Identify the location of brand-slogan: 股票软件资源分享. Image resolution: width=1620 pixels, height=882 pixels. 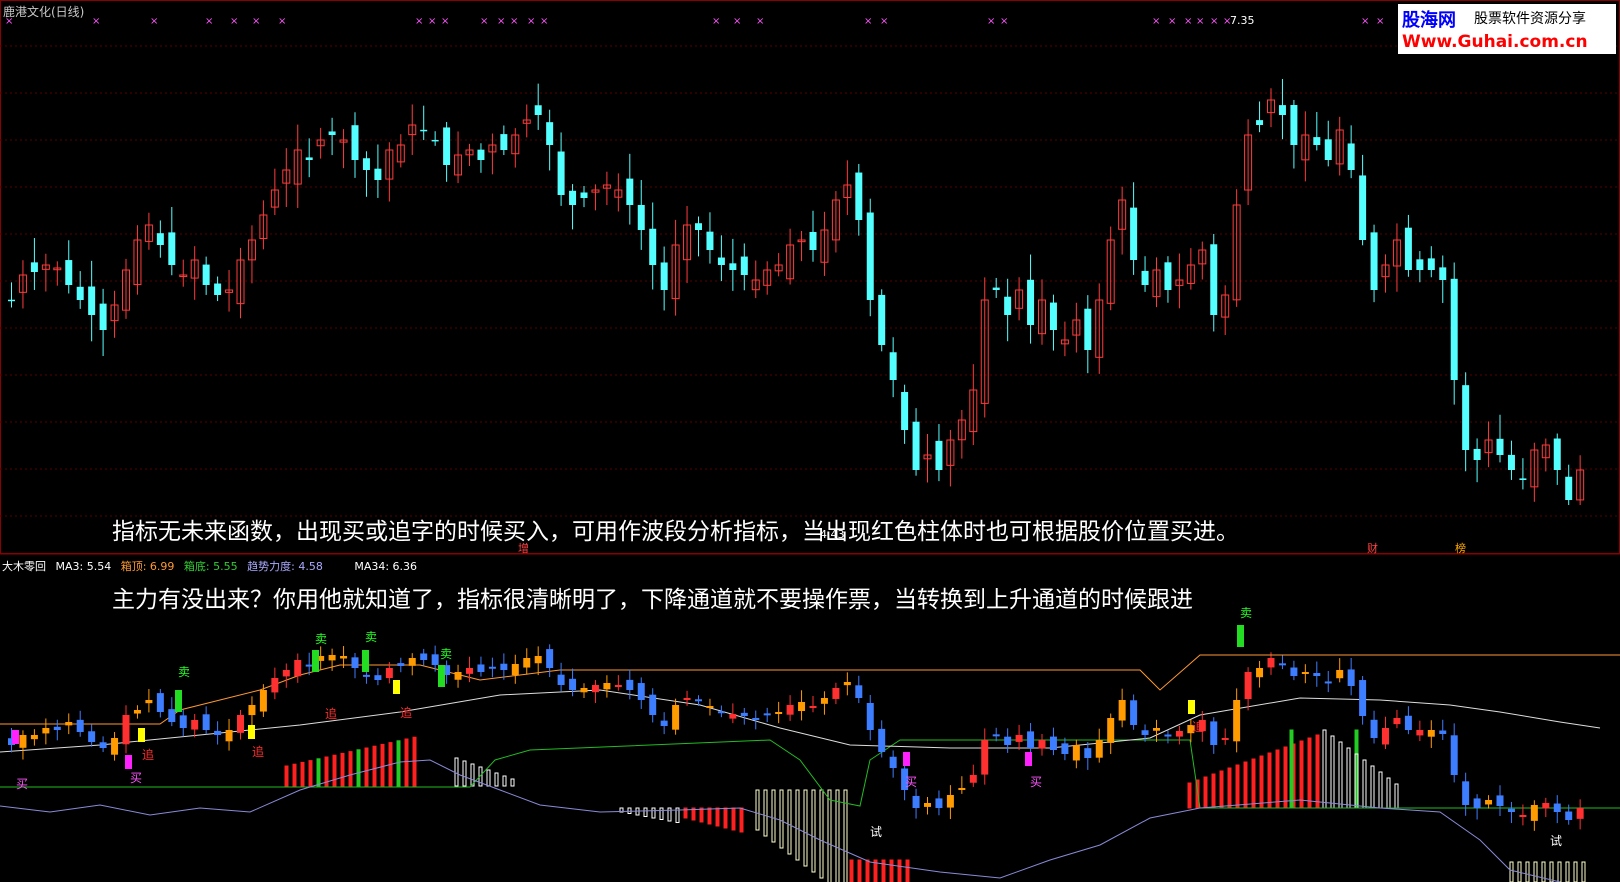
(1530, 19).